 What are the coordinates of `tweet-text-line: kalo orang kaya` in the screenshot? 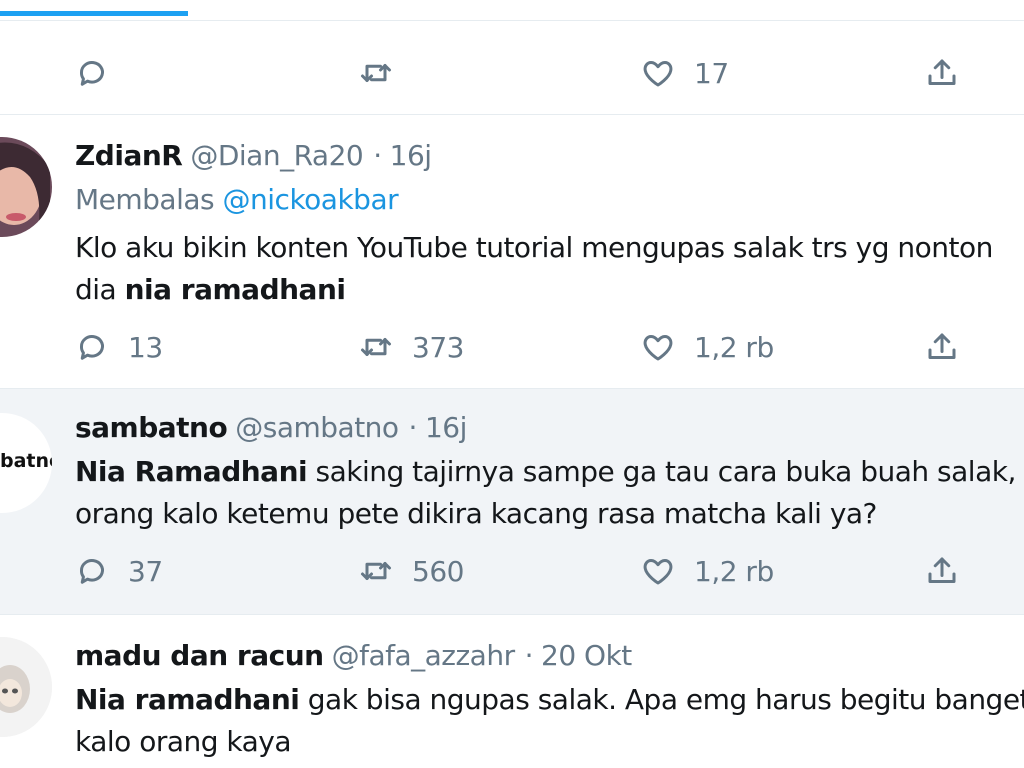 It's located at (183, 741).